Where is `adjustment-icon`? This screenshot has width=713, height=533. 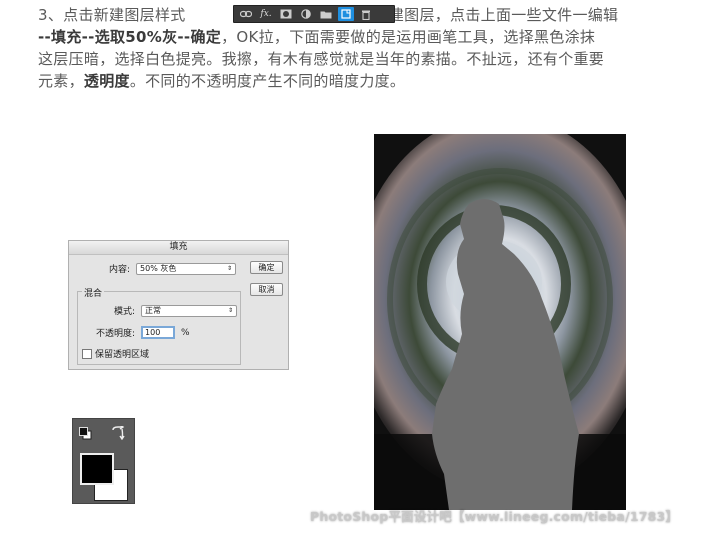
adjustment-icon is located at coordinates (306, 14).